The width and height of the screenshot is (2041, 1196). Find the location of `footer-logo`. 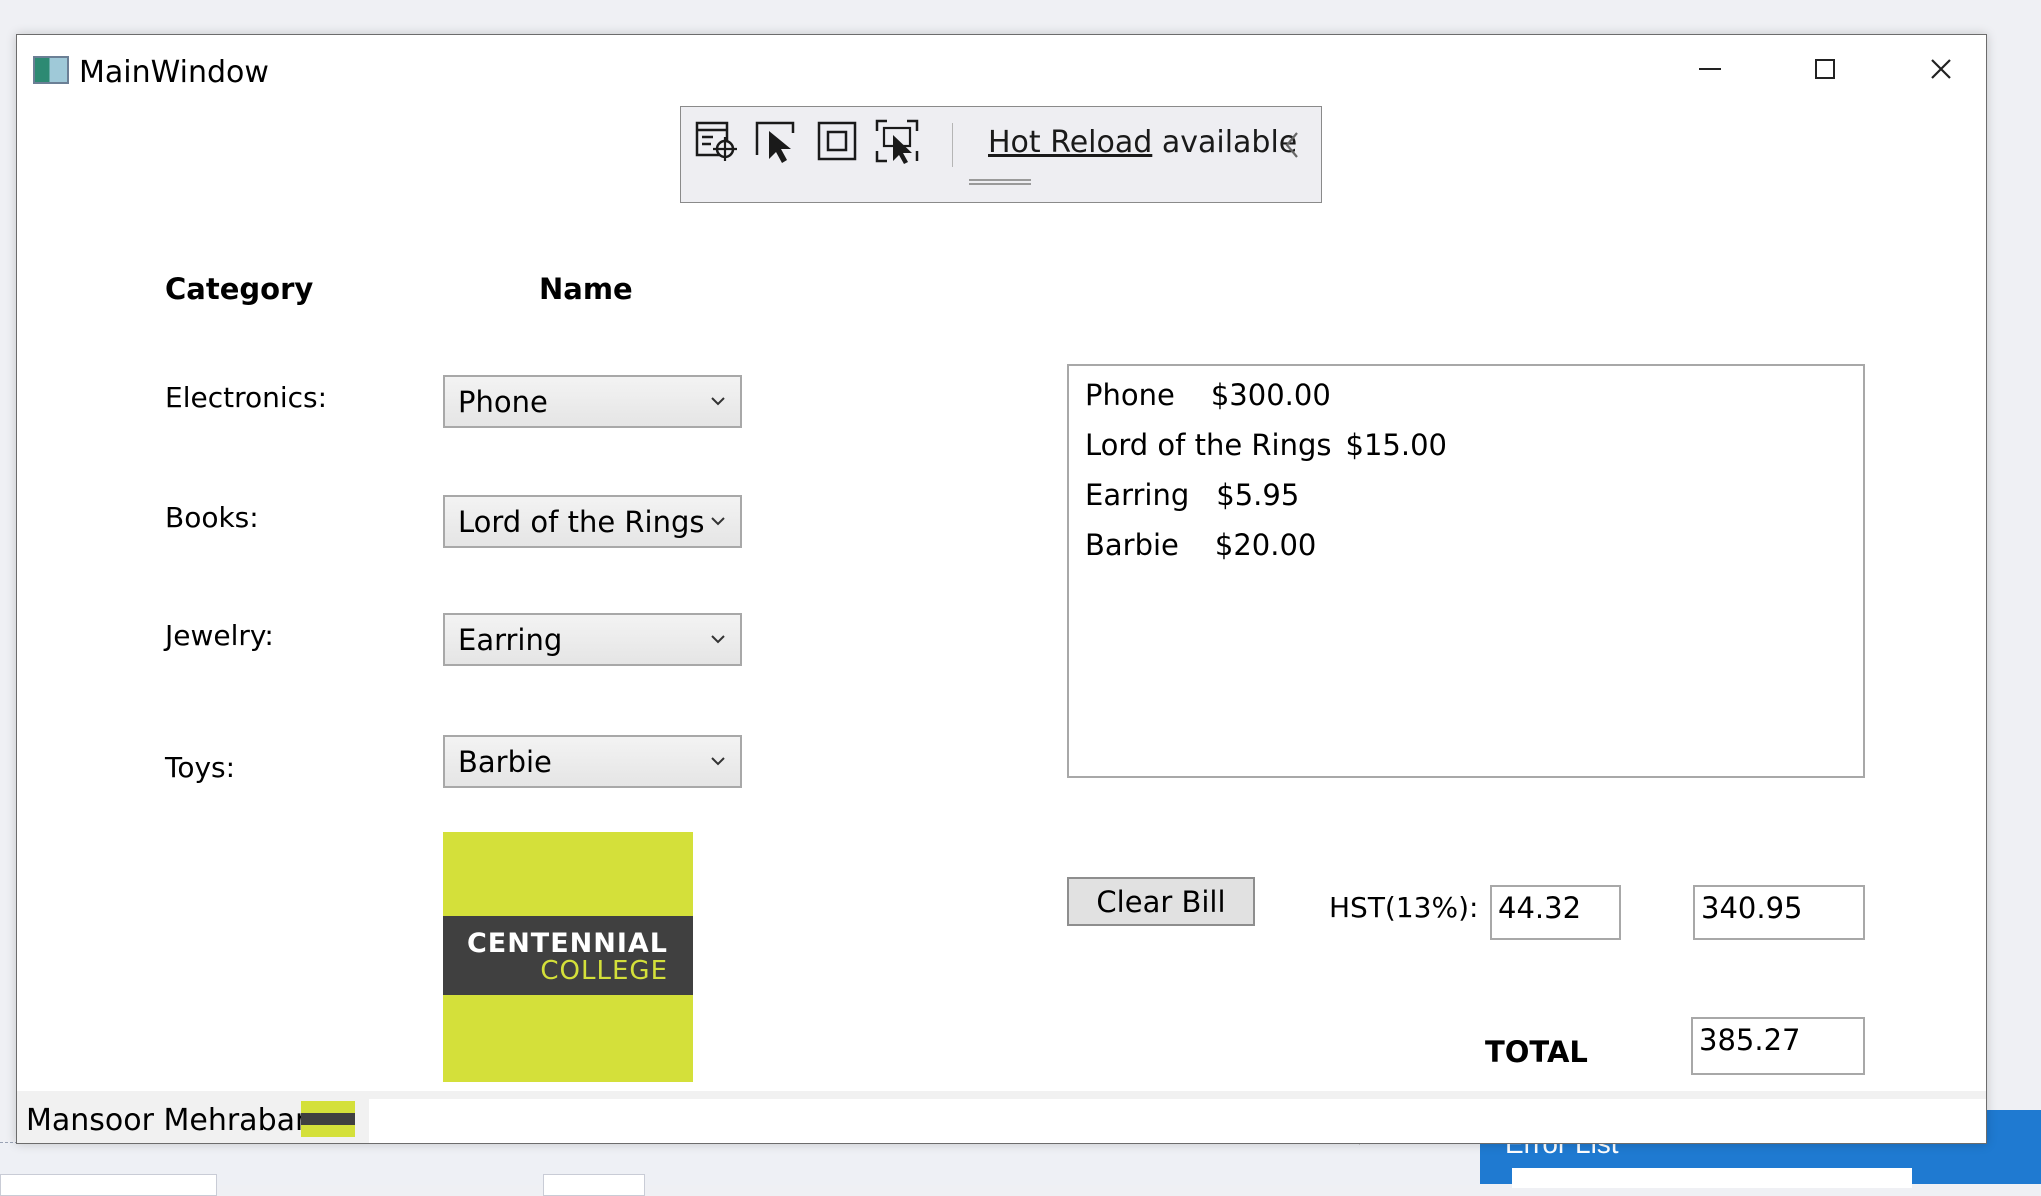

footer-logo is located at coordinates (328, 1119).